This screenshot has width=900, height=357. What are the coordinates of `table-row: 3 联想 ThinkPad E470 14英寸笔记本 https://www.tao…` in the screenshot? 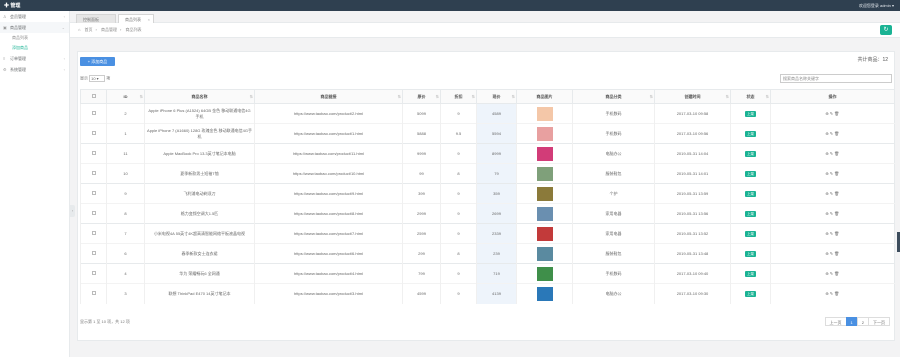 It's located at (487, 293).